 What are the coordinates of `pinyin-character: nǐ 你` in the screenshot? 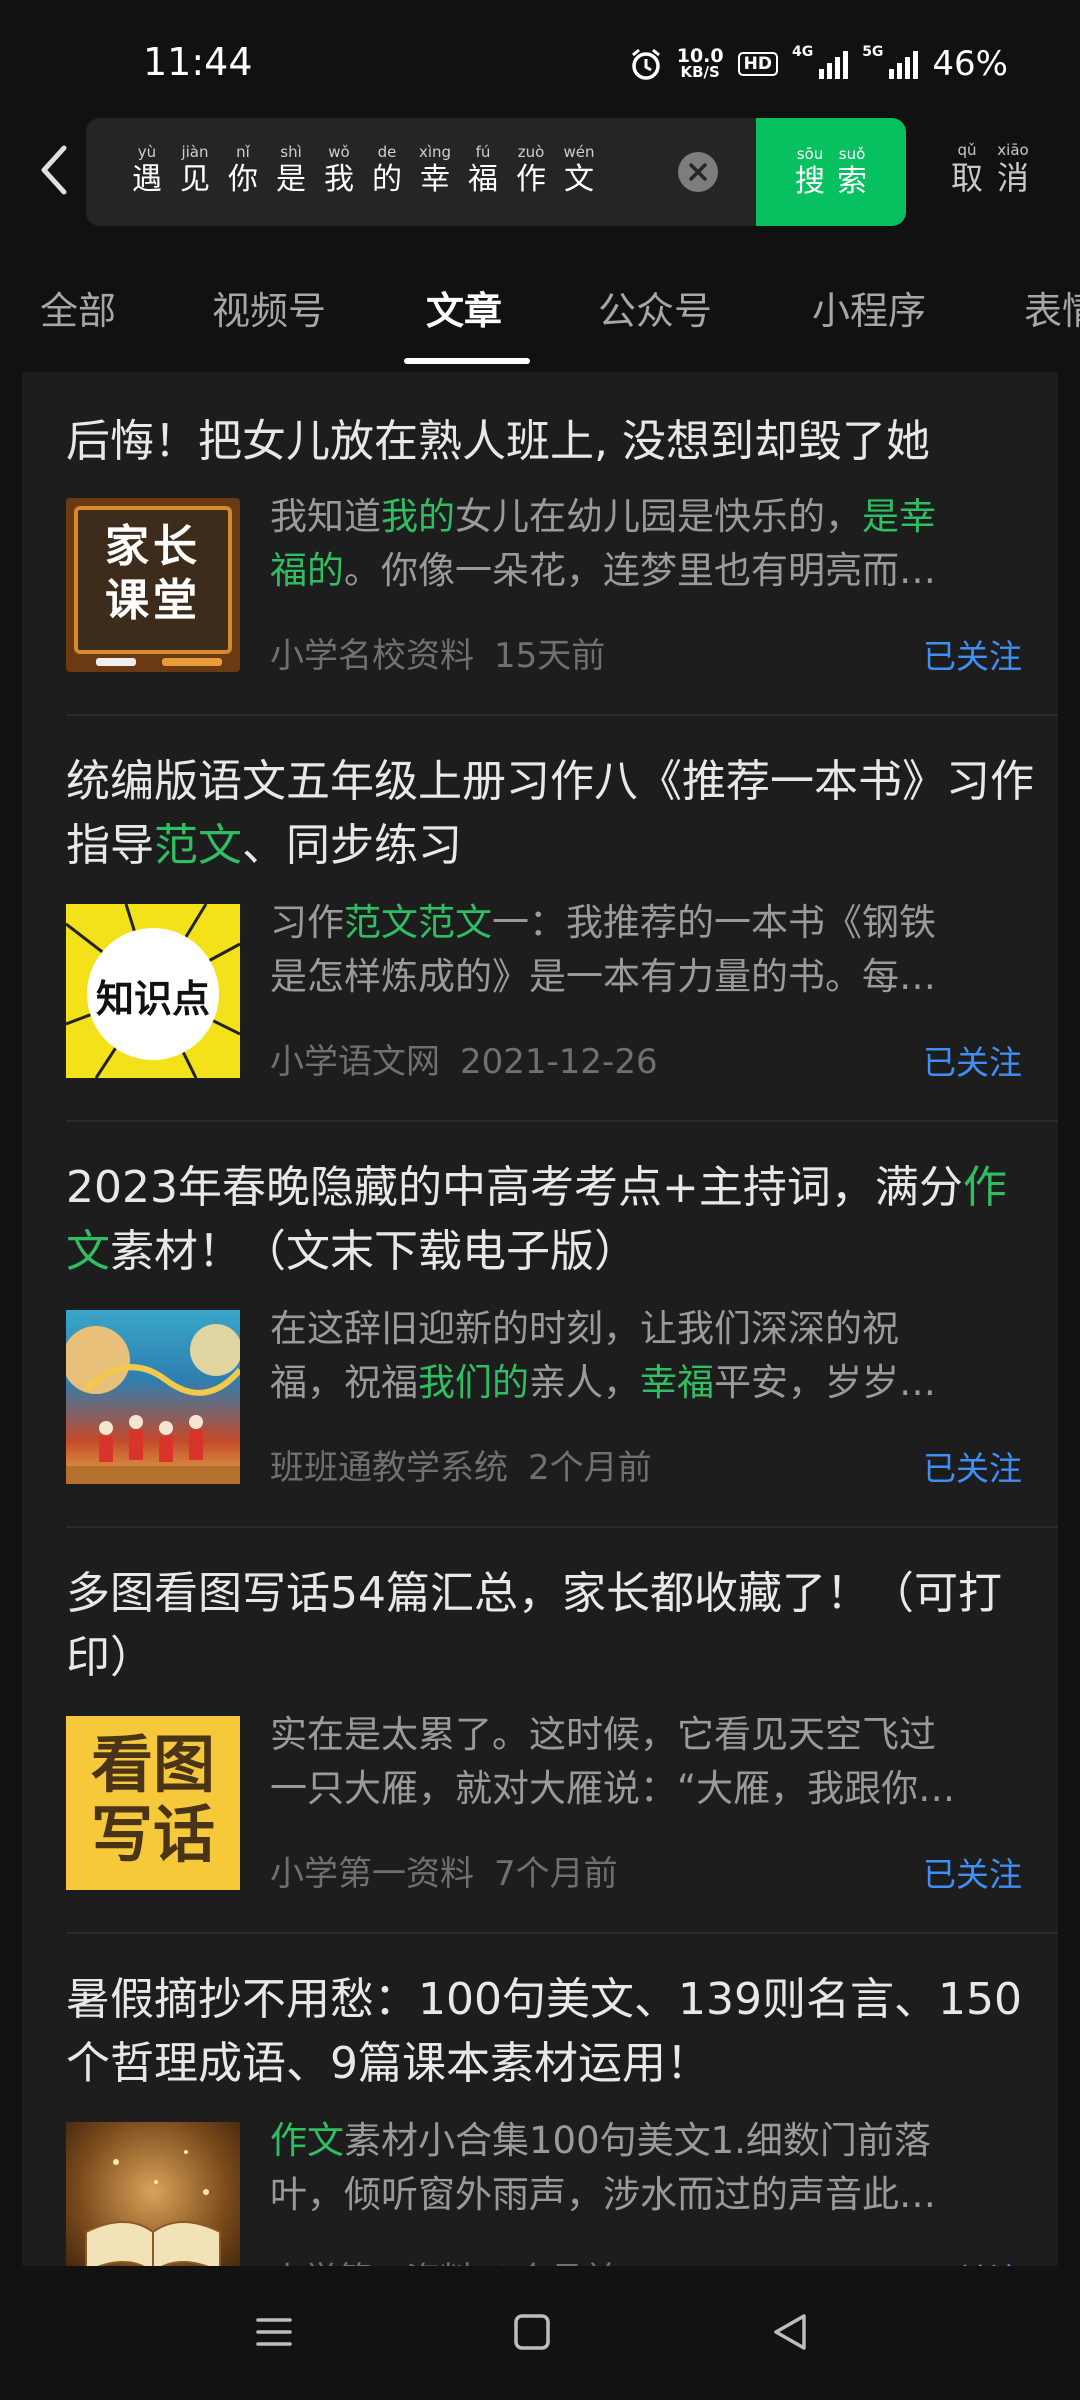 It's located at (243, 170).